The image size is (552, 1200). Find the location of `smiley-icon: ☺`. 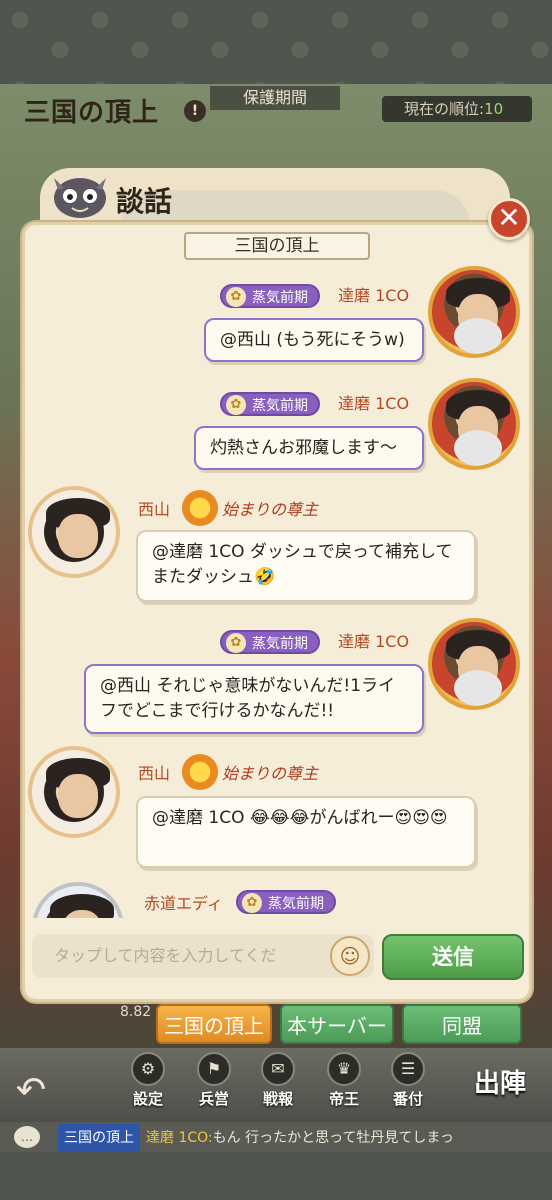

smiley-icon: ☺ is located at coordinates (350, 956).